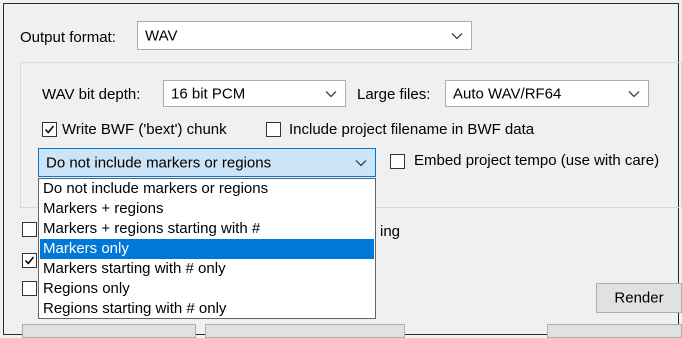  Describe the element at coordinates (207, 189) in the screenshot. I see `dropdown-option: Do not include markers or regions` at that location.